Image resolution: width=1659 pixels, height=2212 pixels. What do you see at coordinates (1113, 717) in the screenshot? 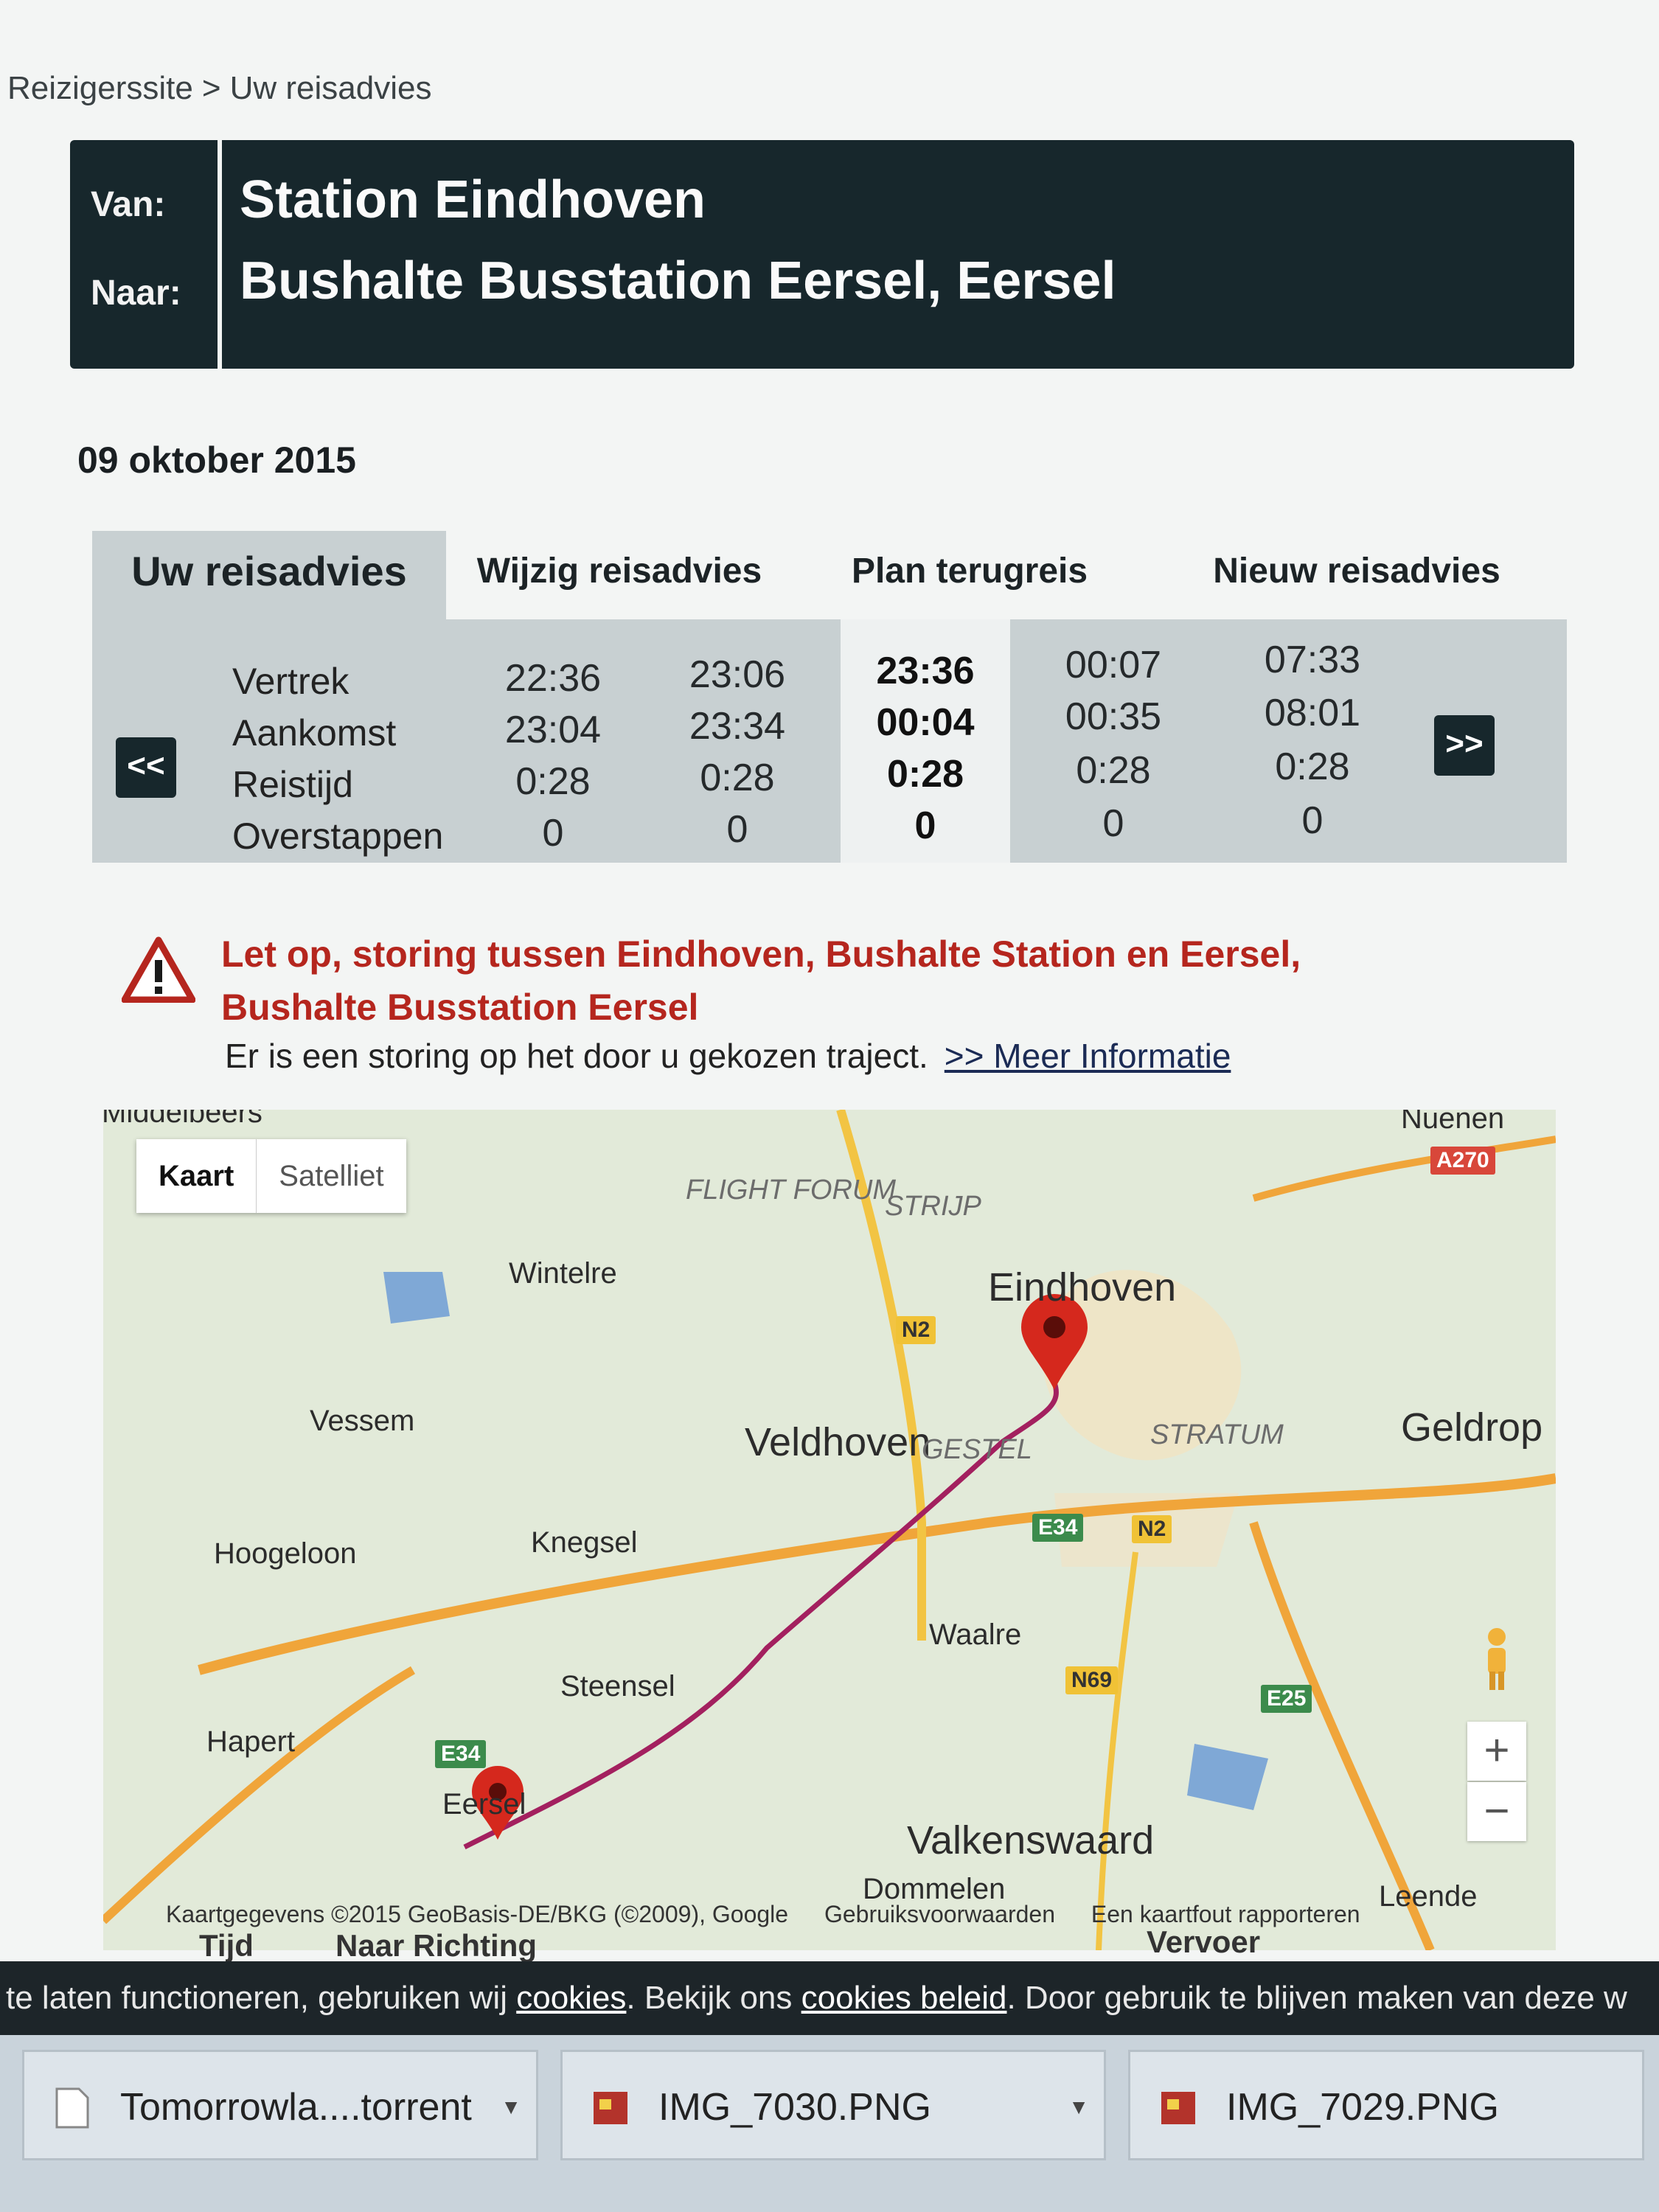
I see `journey-3-aankomst: 00:35` at bounding box center [1113, 717].